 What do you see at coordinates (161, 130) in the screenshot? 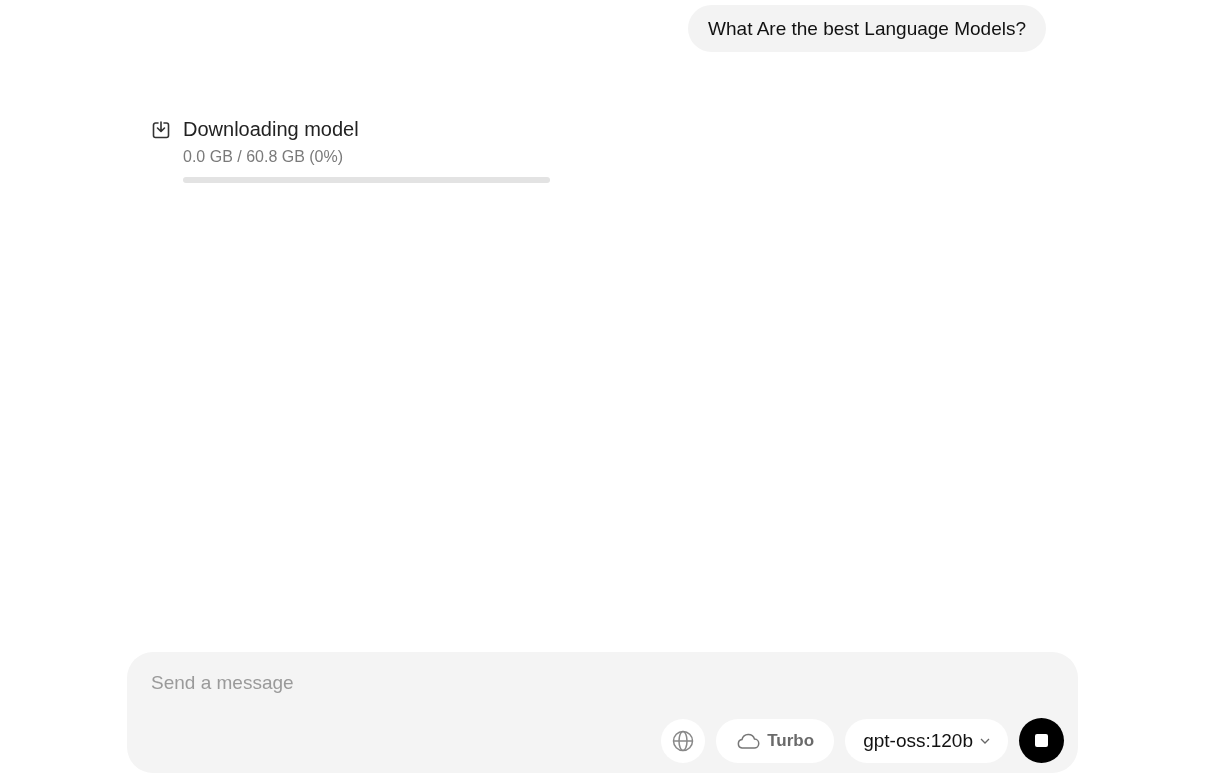
I see `download-icon` at bounding box center [161, 130].